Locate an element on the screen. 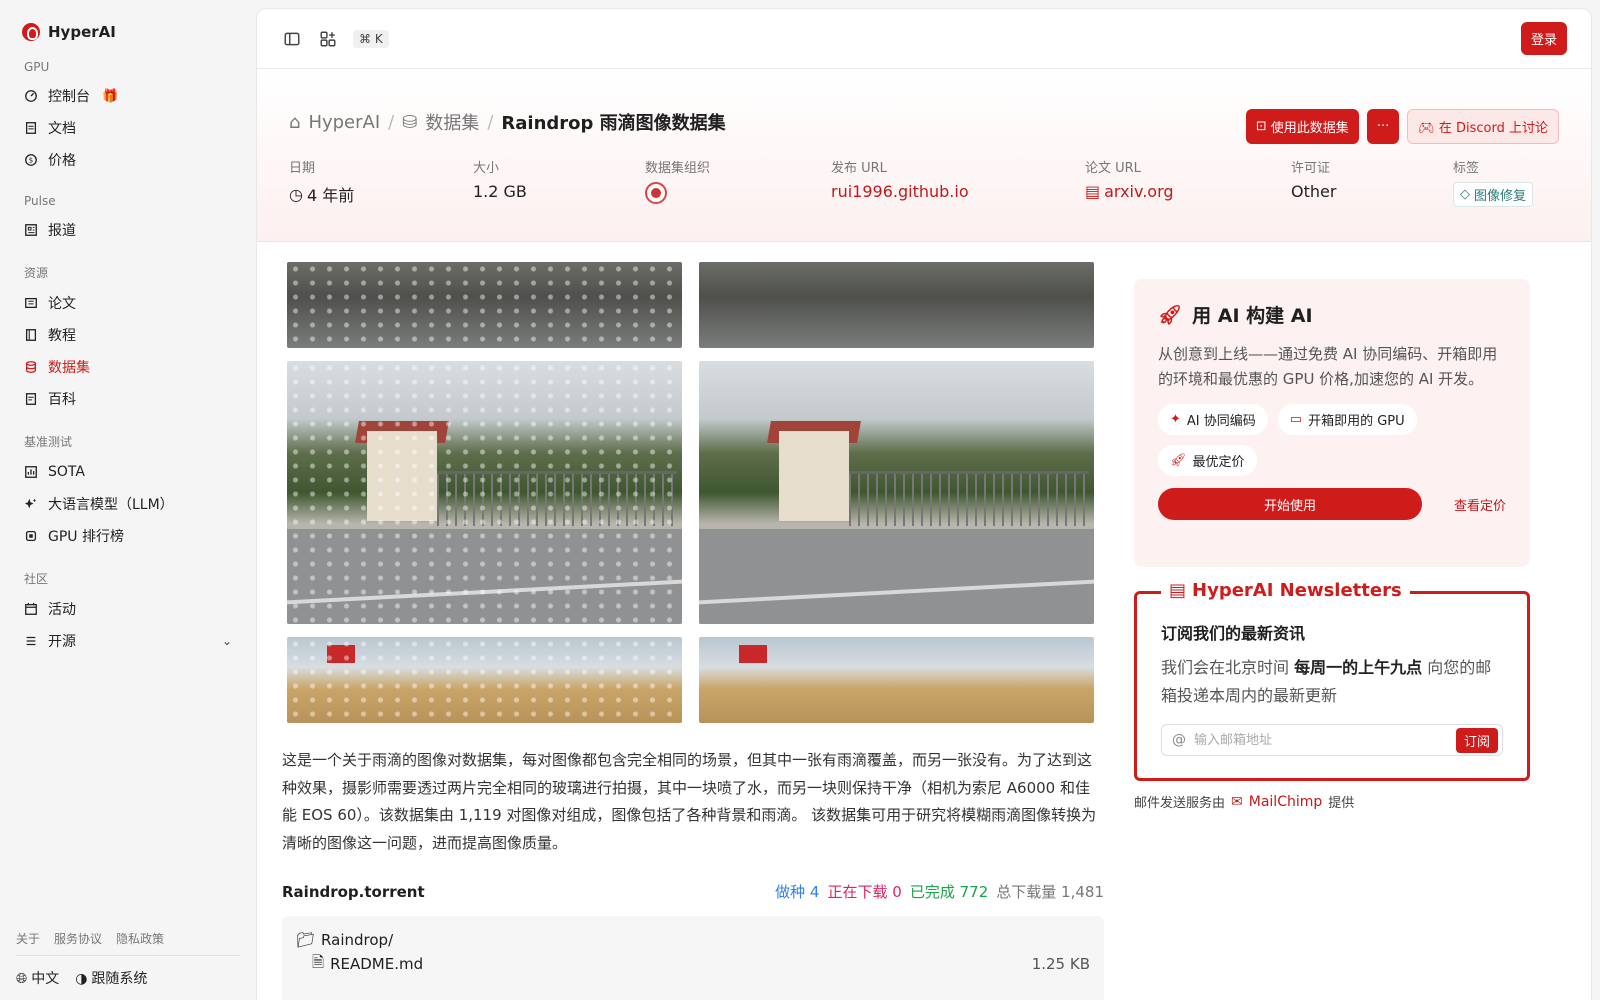  footer-link-privacy: 隐私政策 is located at coordinates (140, 938).